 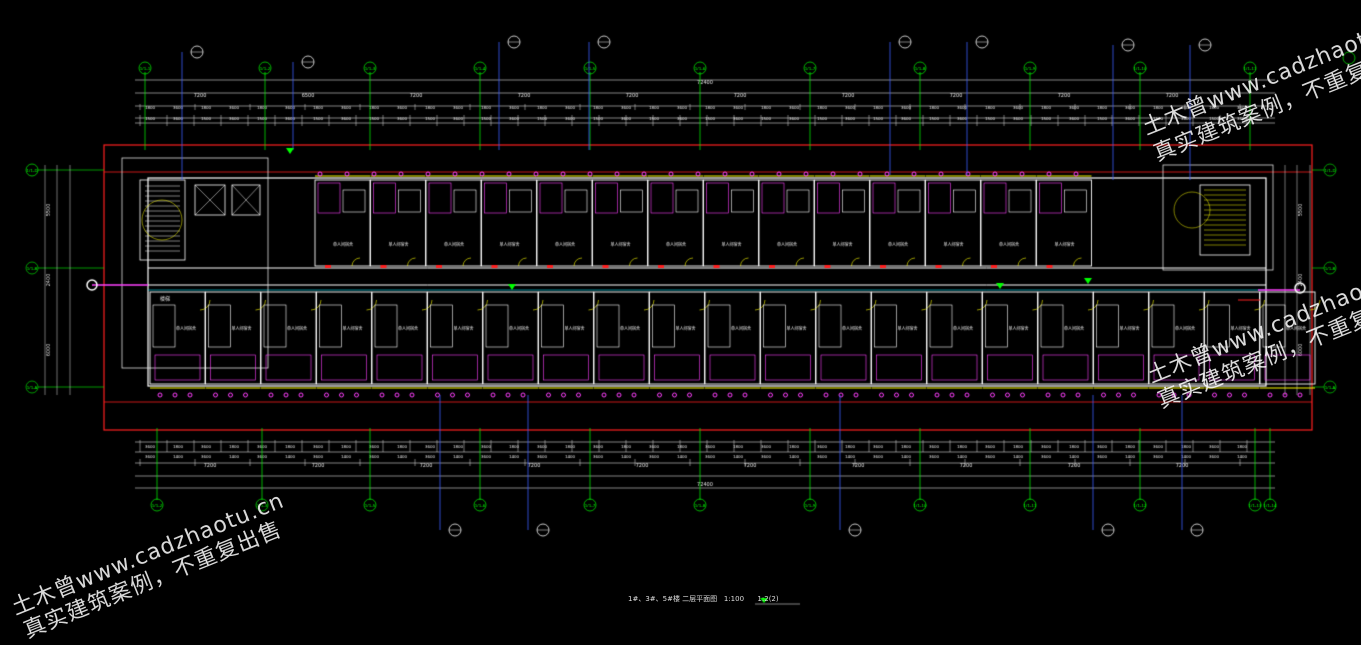 I want to click on drawing-scale: 1:100, so click(x=734, y=599).